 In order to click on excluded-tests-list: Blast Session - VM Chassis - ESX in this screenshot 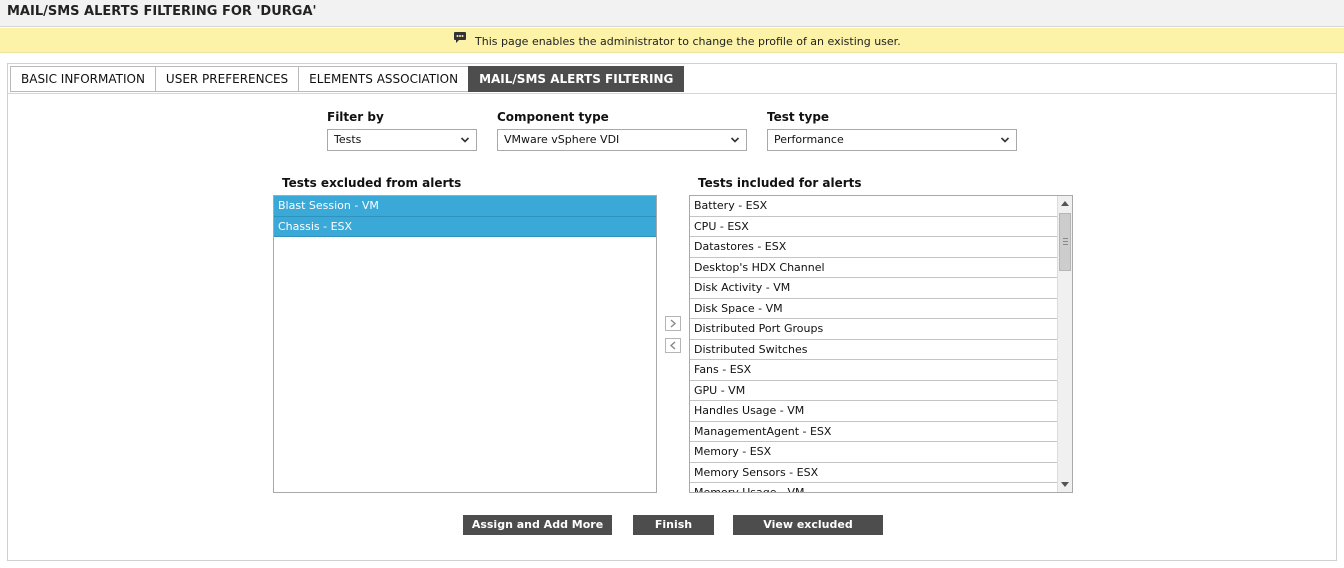, I will do `click(465, 344)`.